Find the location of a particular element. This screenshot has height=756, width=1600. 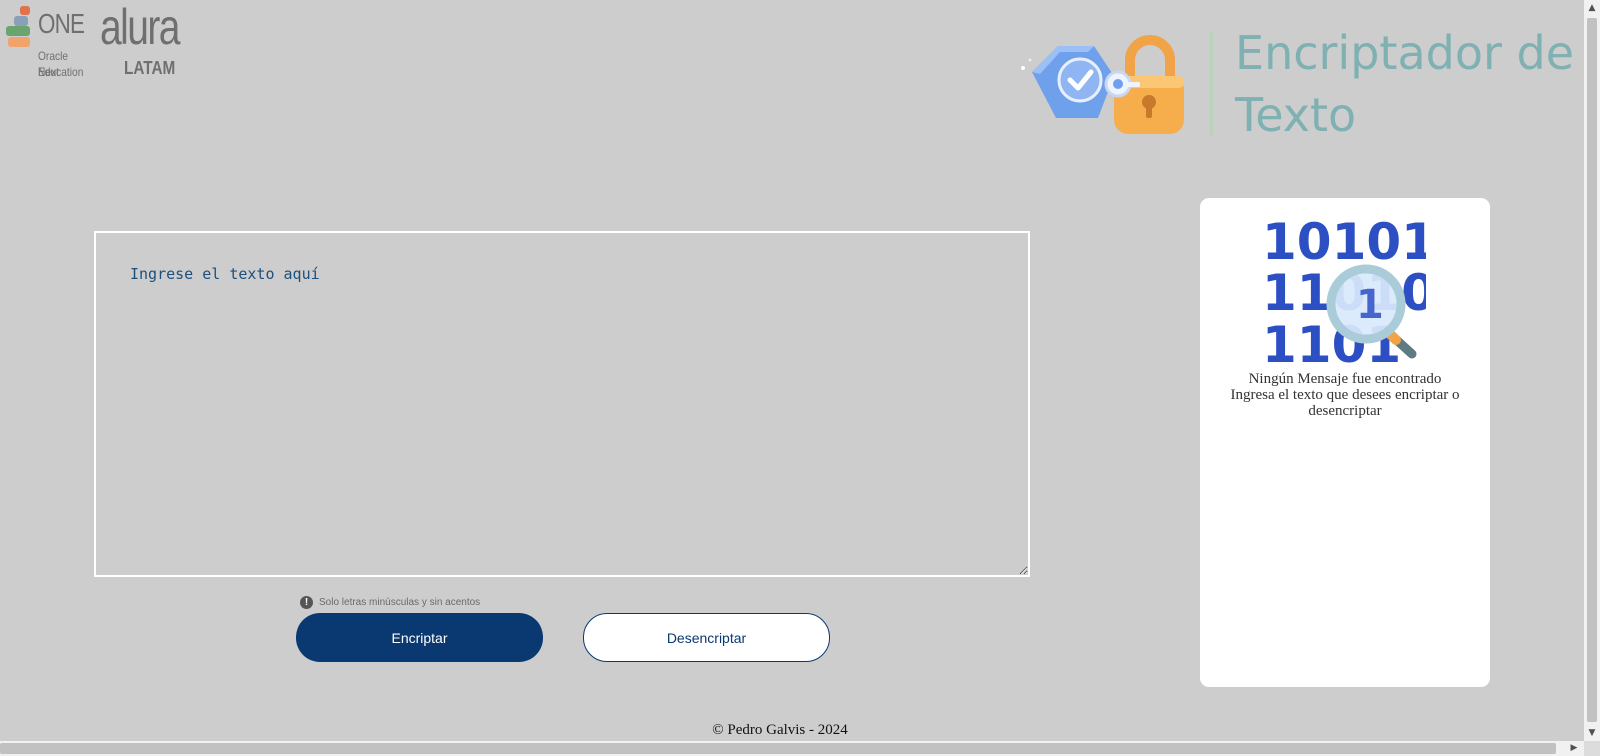

header-divider is located at coordinates (1211, 83).